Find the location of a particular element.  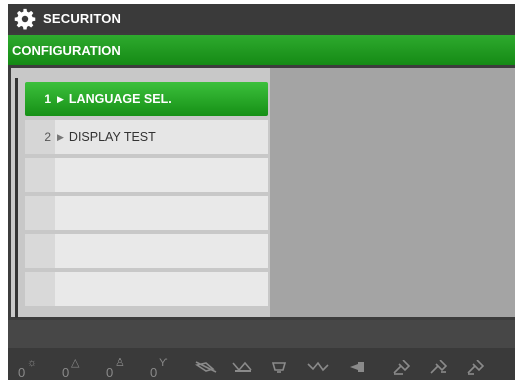

person-icon: ♙ is located at coordinates (120, 363).